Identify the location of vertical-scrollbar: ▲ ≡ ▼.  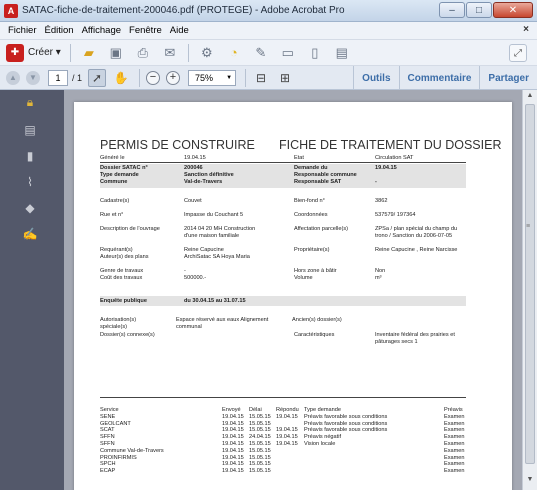
(529, 290).